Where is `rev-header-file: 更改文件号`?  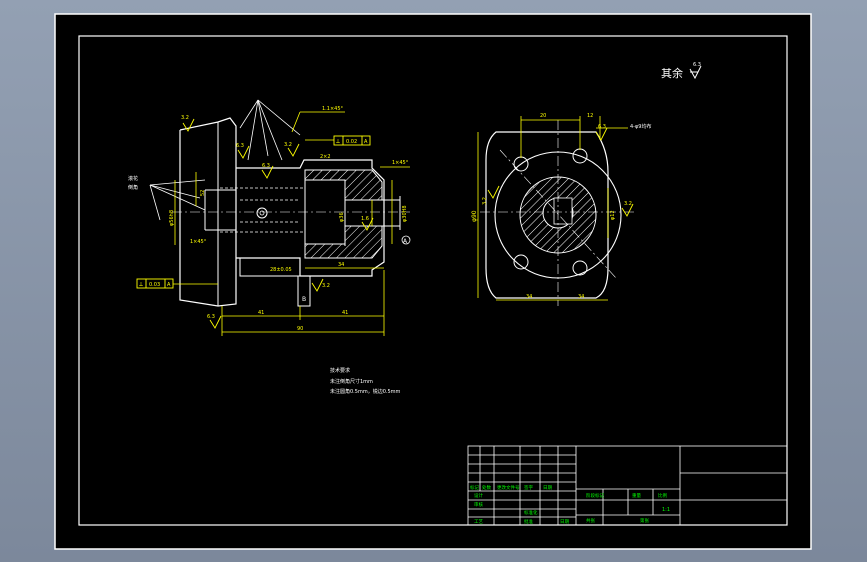
rev-header-file: 更改文件号 is located at coordinates (508, 487).